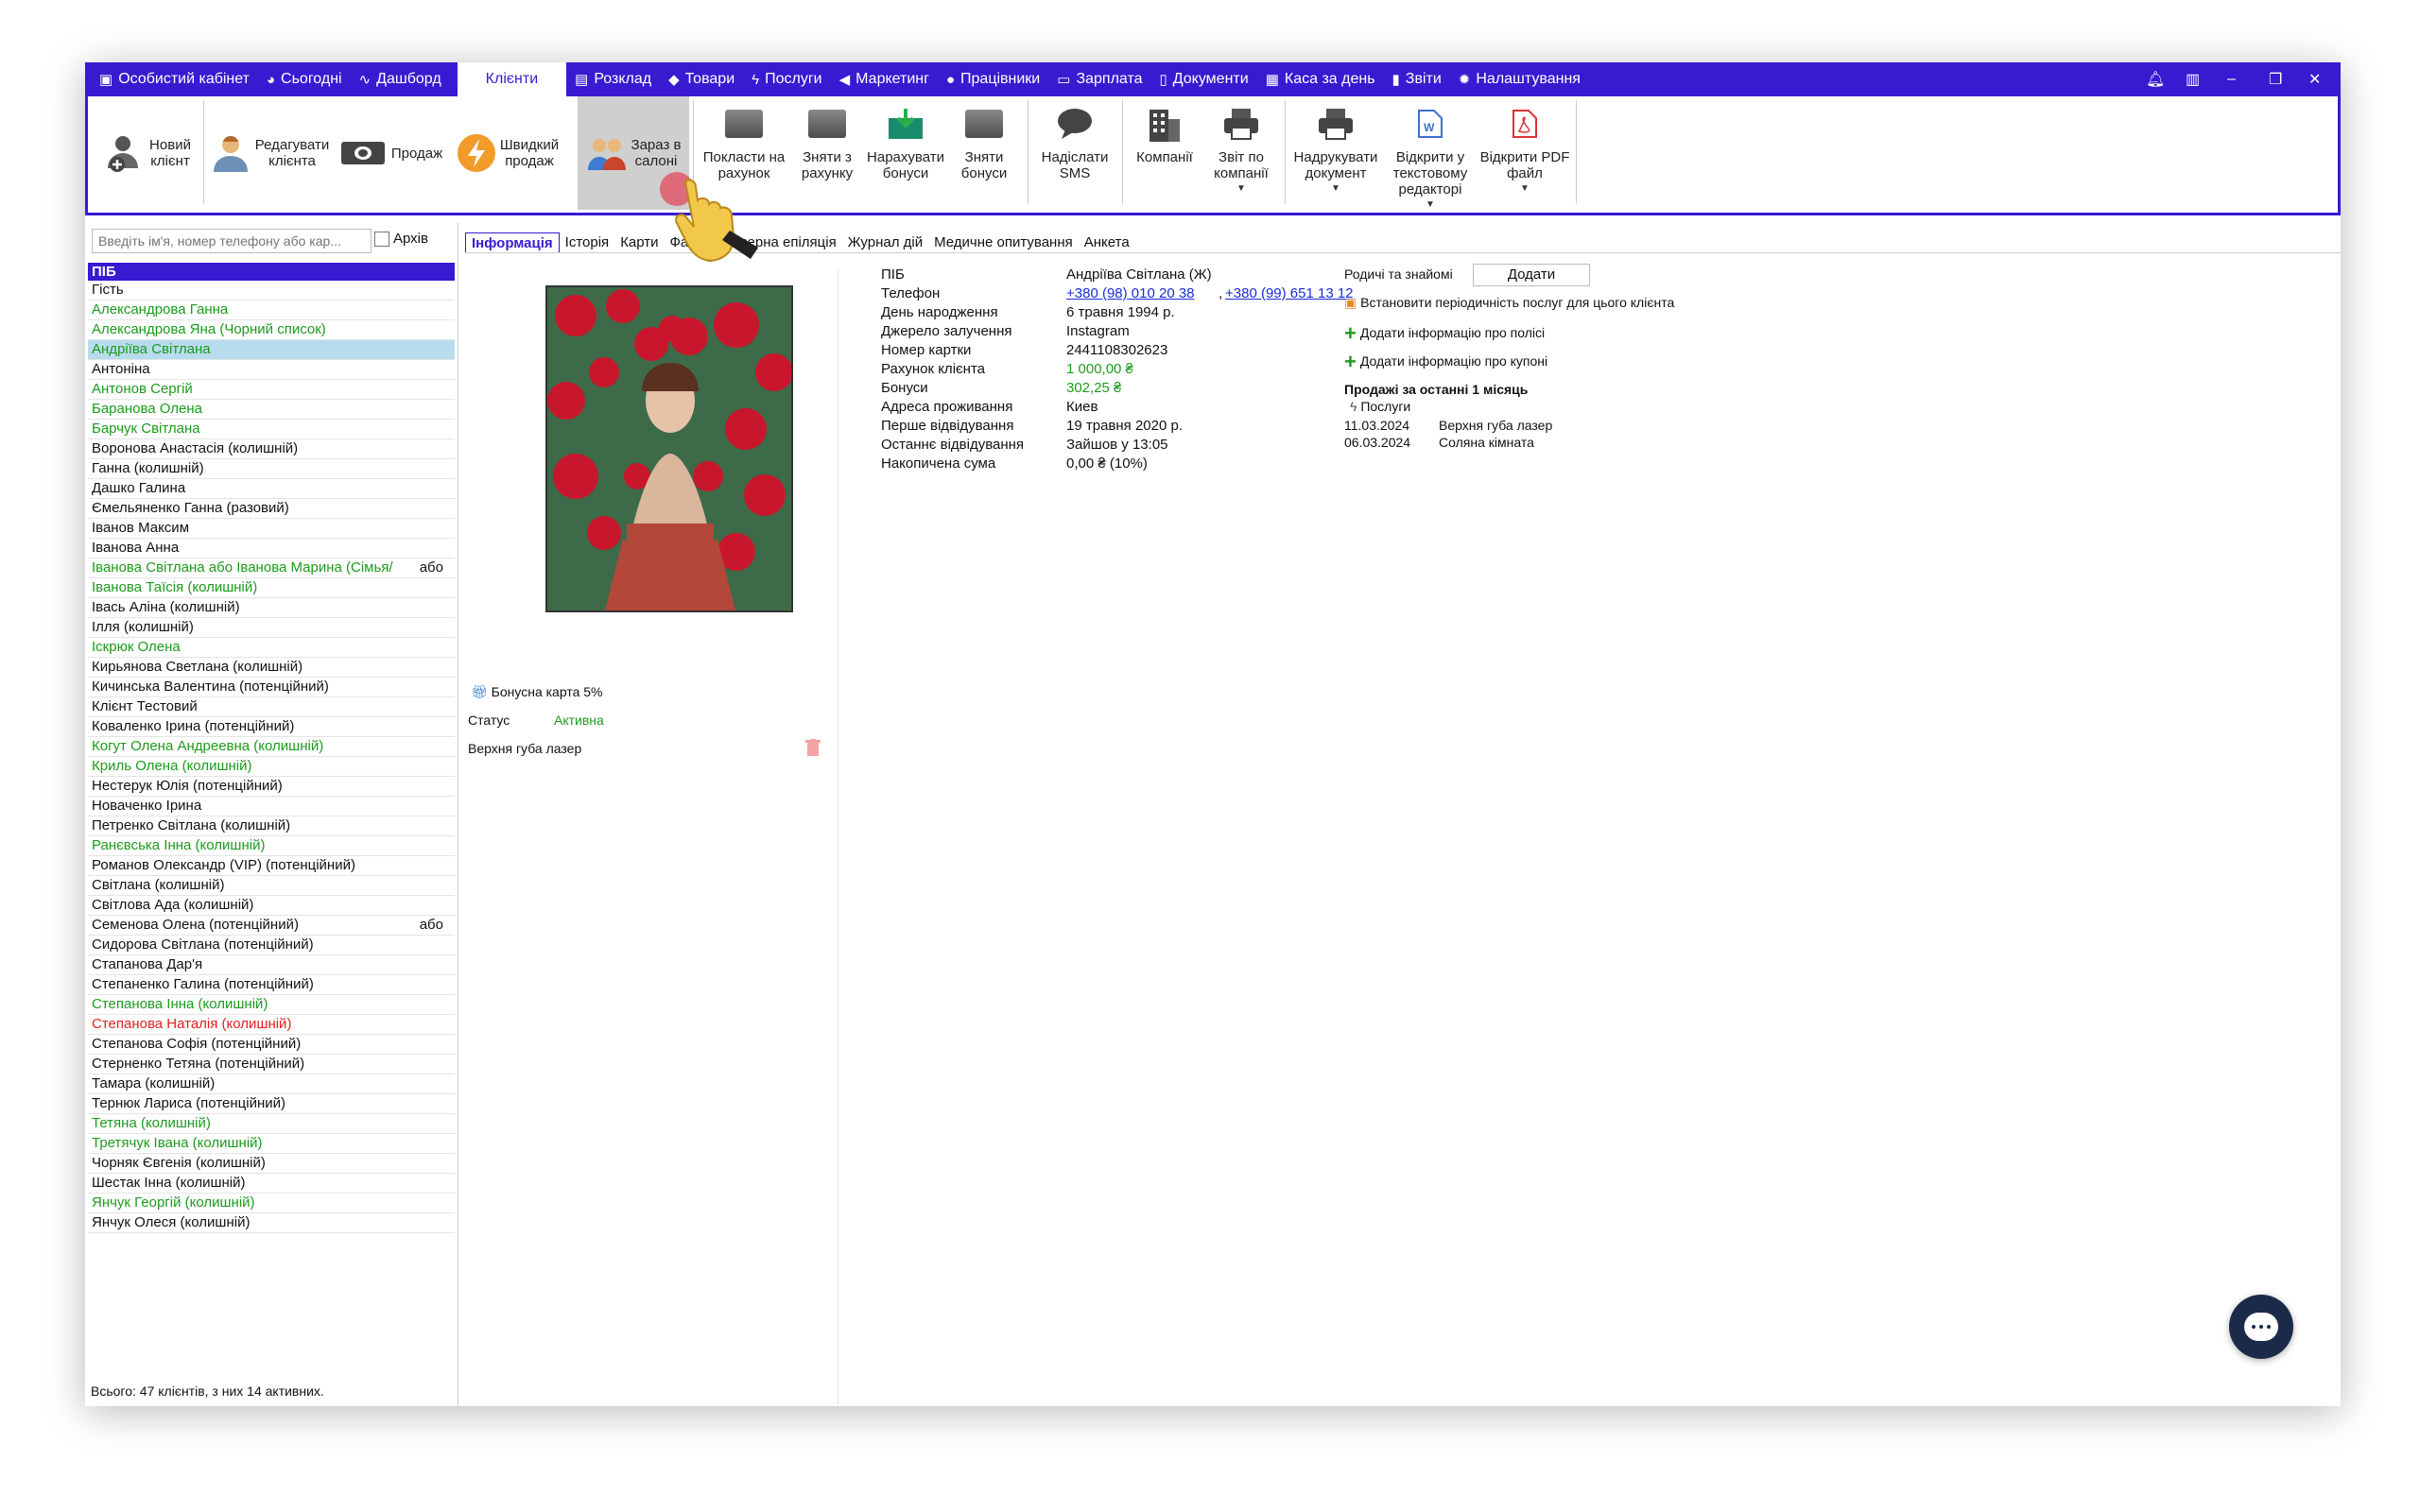 This screenshot has width=2420, height=1512. What do you see at coordinates (271, 1124) in the screenshot?
I see `client-list-item: Тетяна (колишній)` at bounding box center [271, 1124].